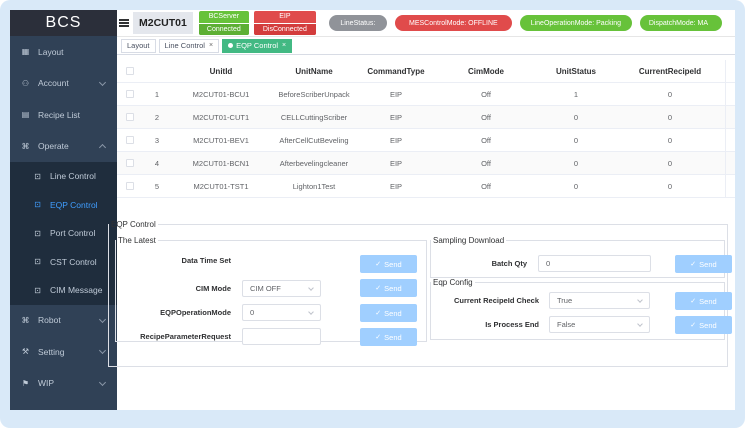  I want to click on cell-unitid: M2CUT01-BEV1, so click(221, 140).